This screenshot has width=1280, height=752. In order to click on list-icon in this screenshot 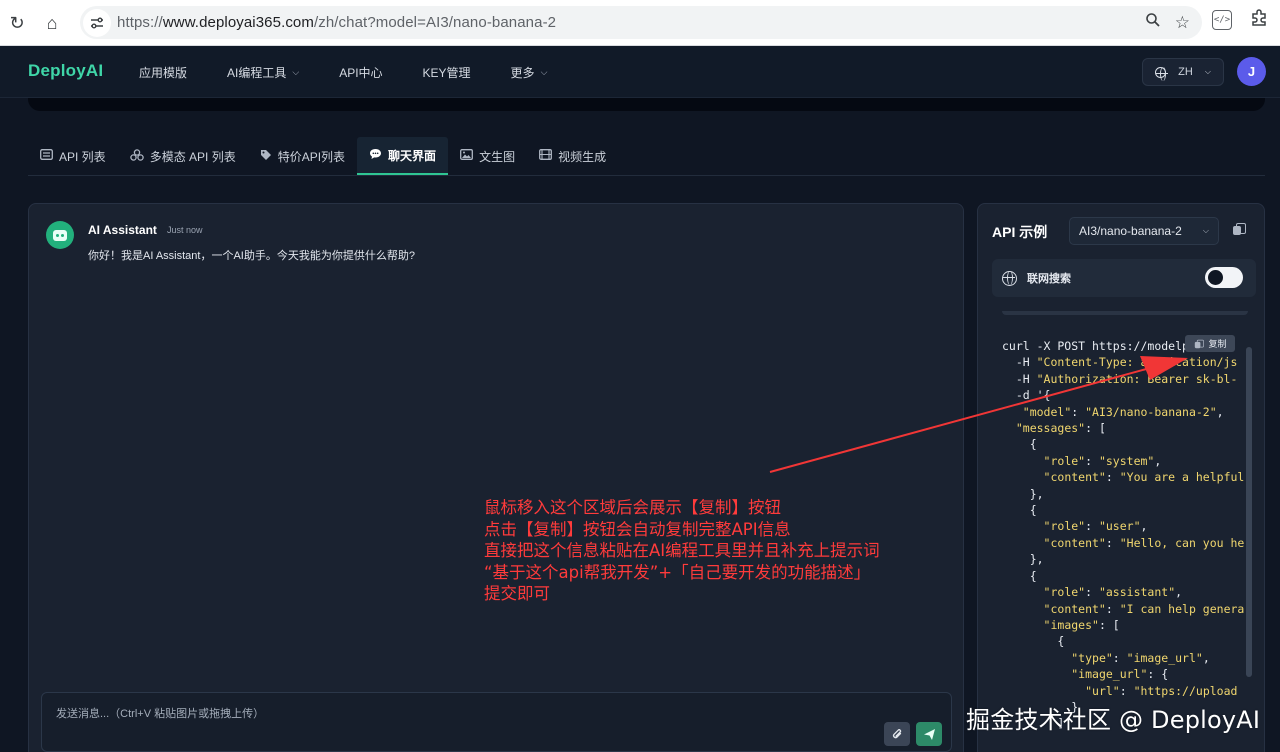, I will do `click(46, 156)`.